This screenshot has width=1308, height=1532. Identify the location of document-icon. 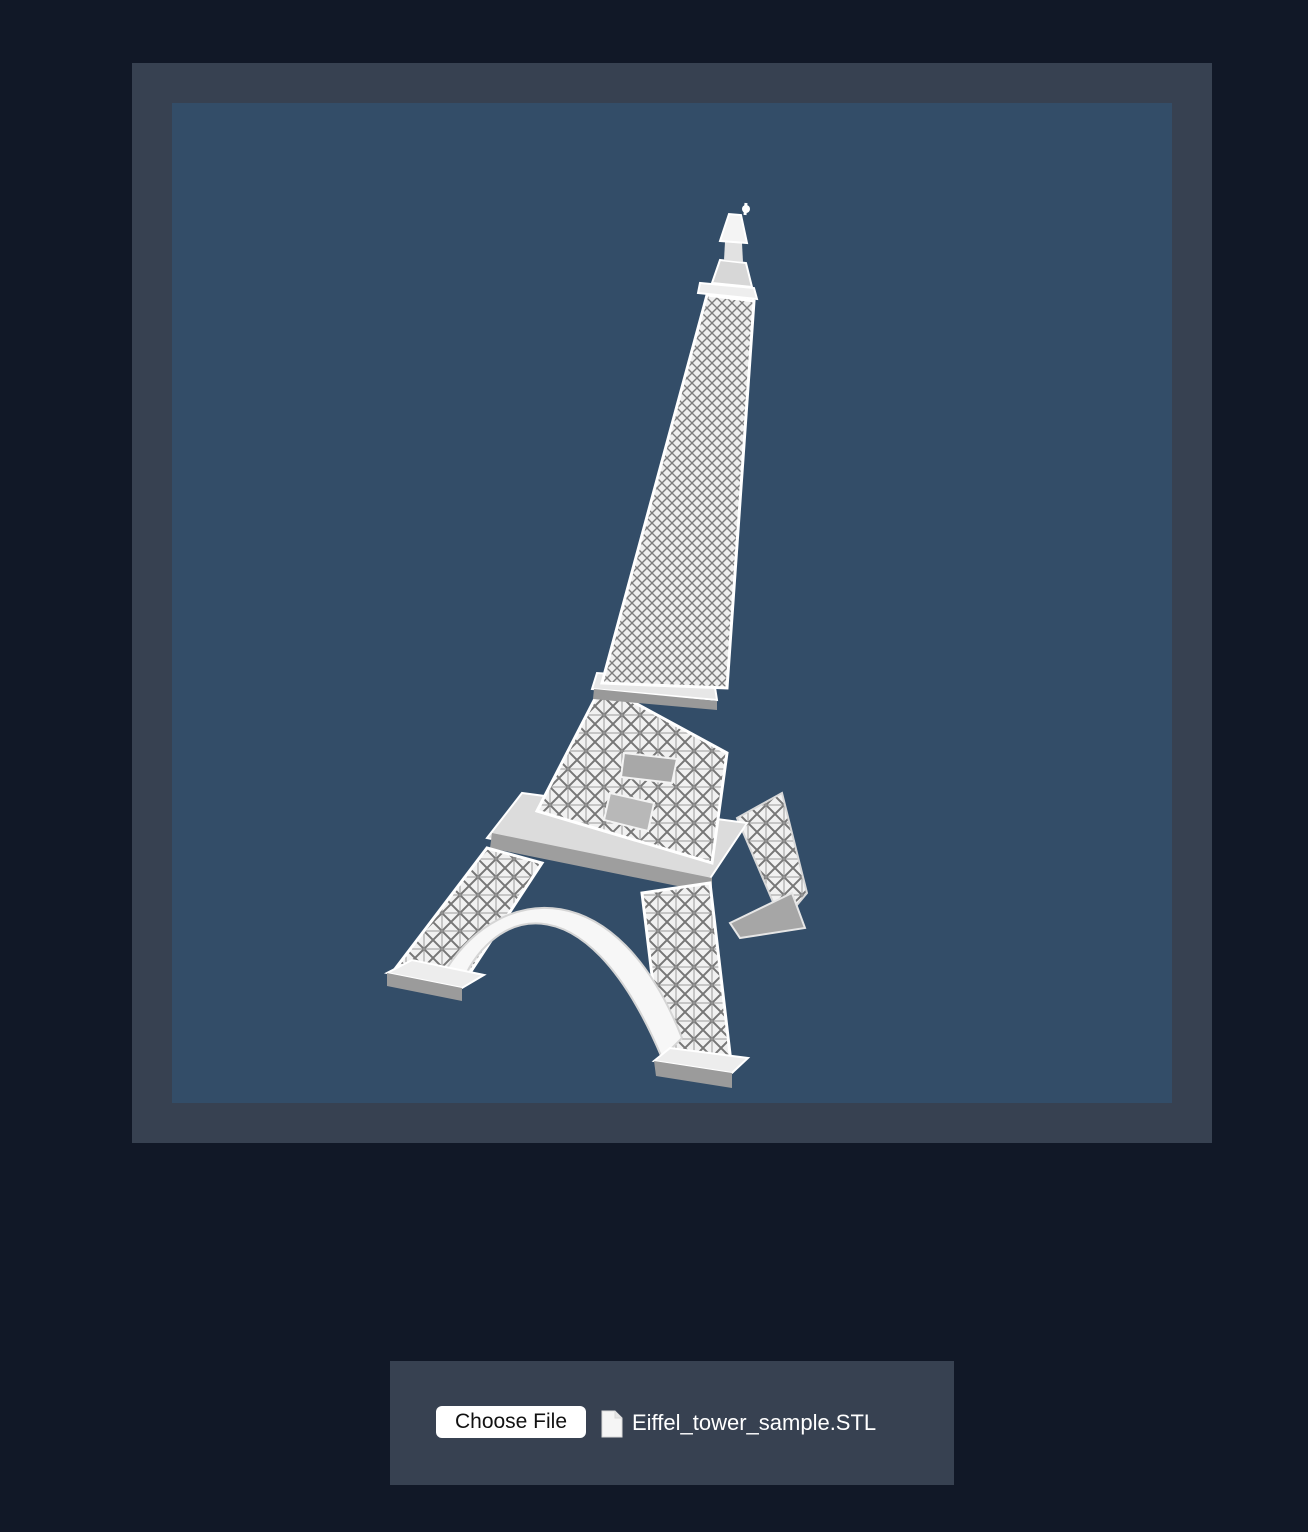
(612, 1424).